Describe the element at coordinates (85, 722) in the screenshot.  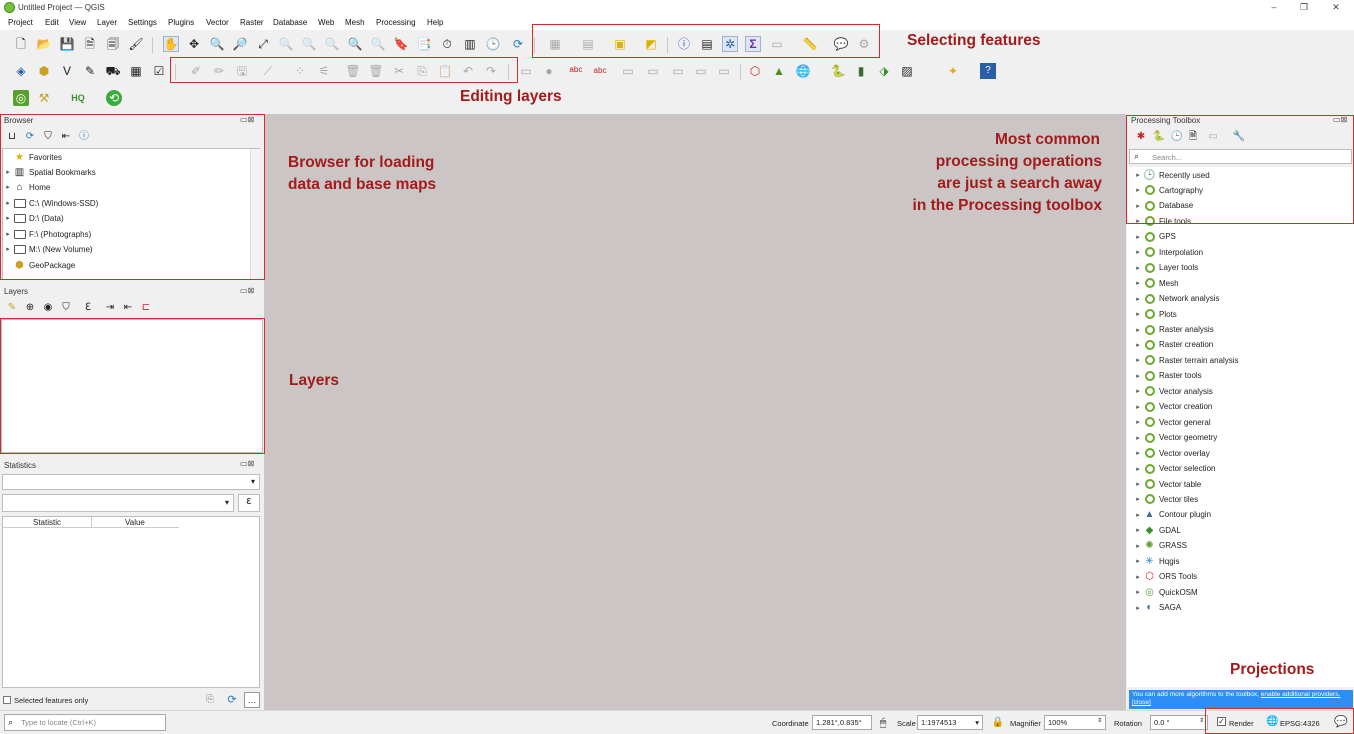
I see `locator-input: ⌕ Type to locate (Ctrl+K)` at that location.